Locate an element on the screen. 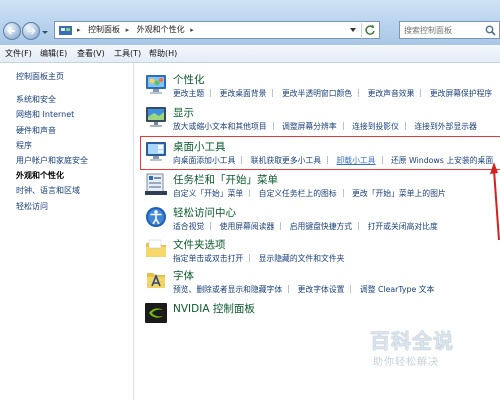 Image resolution: width=500 pixels, height=400 pixels. taskbar-links: 自定义「开始」菜单 自定义任务栏上的图标 更改「开始」菜单上的图片 is located at coordinates (336, 193).